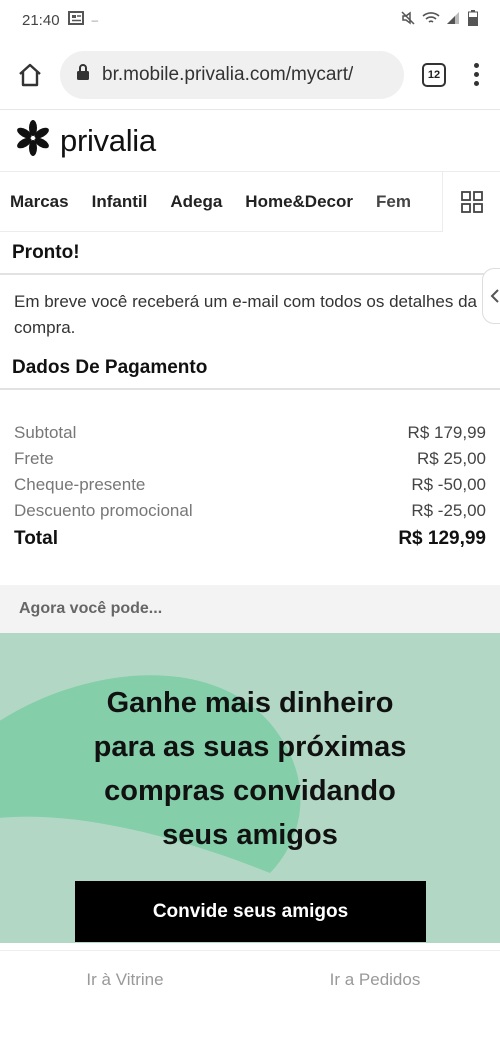 The width and height of the screenshot is (500, 1041). What do you see at coordinates (446, 432) in the screenshot?
I see `payment-value: R$ 179,99` at bounding box center [446, 432].